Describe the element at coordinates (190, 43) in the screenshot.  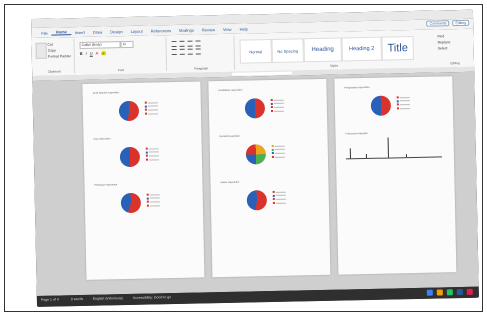
I see `multilevel-icon` at that location.